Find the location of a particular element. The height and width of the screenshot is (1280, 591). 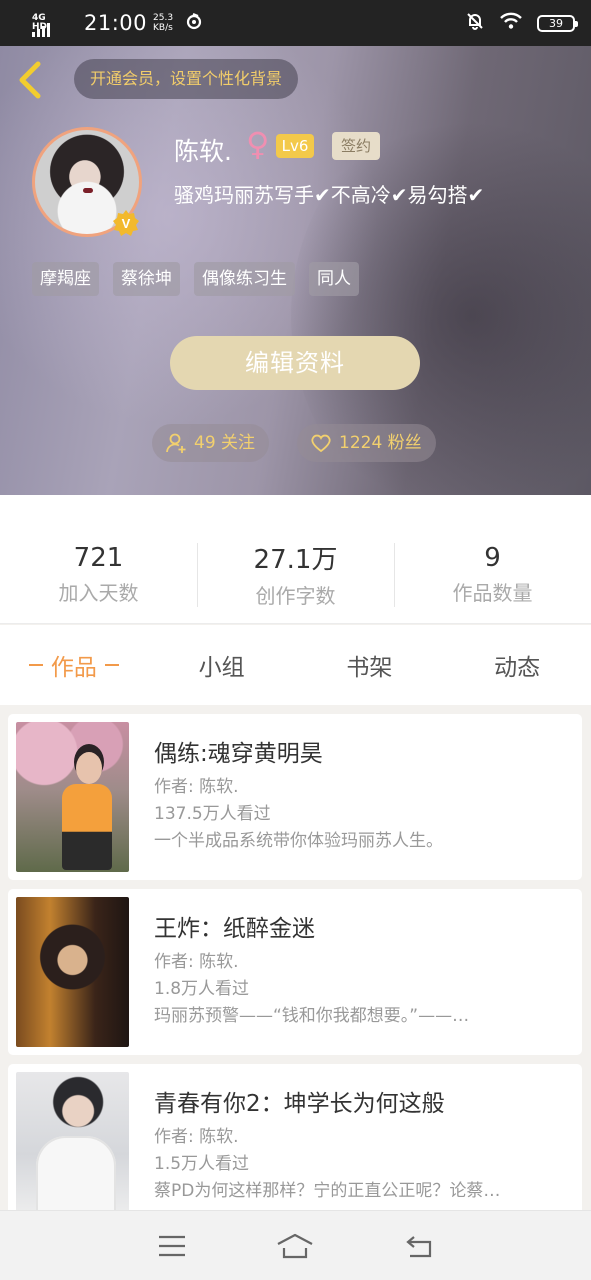

tab-activity: 动态 is located at coordinates (517, 665).